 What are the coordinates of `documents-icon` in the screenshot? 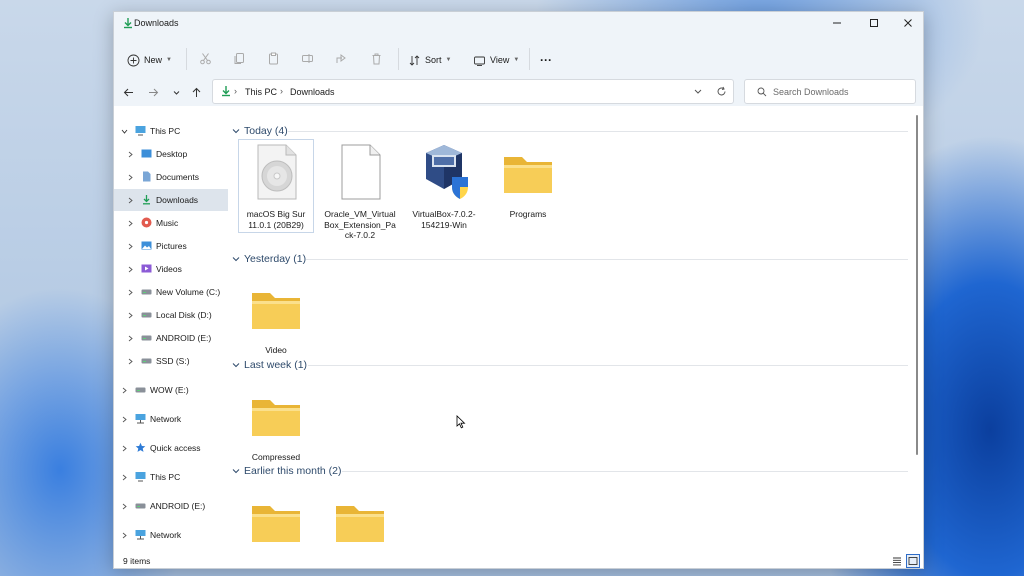 It's located at (146, 176).